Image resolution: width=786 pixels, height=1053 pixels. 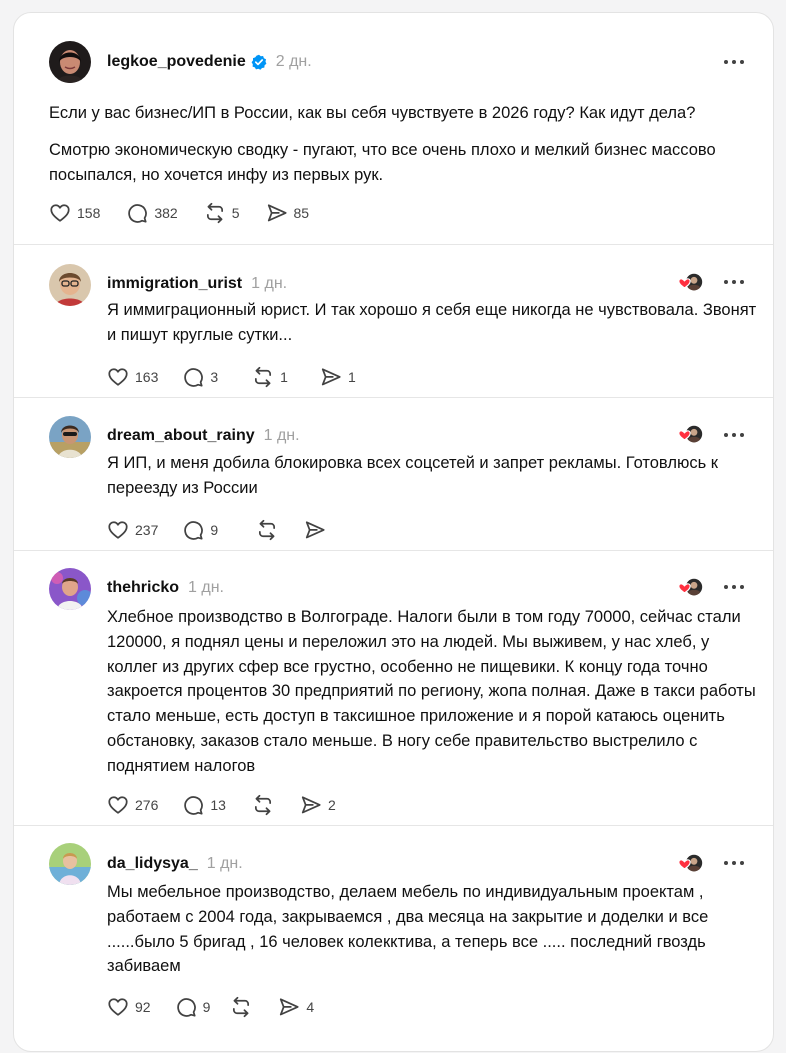 I want to click on like-count: 163, so click(x=147, y=377).